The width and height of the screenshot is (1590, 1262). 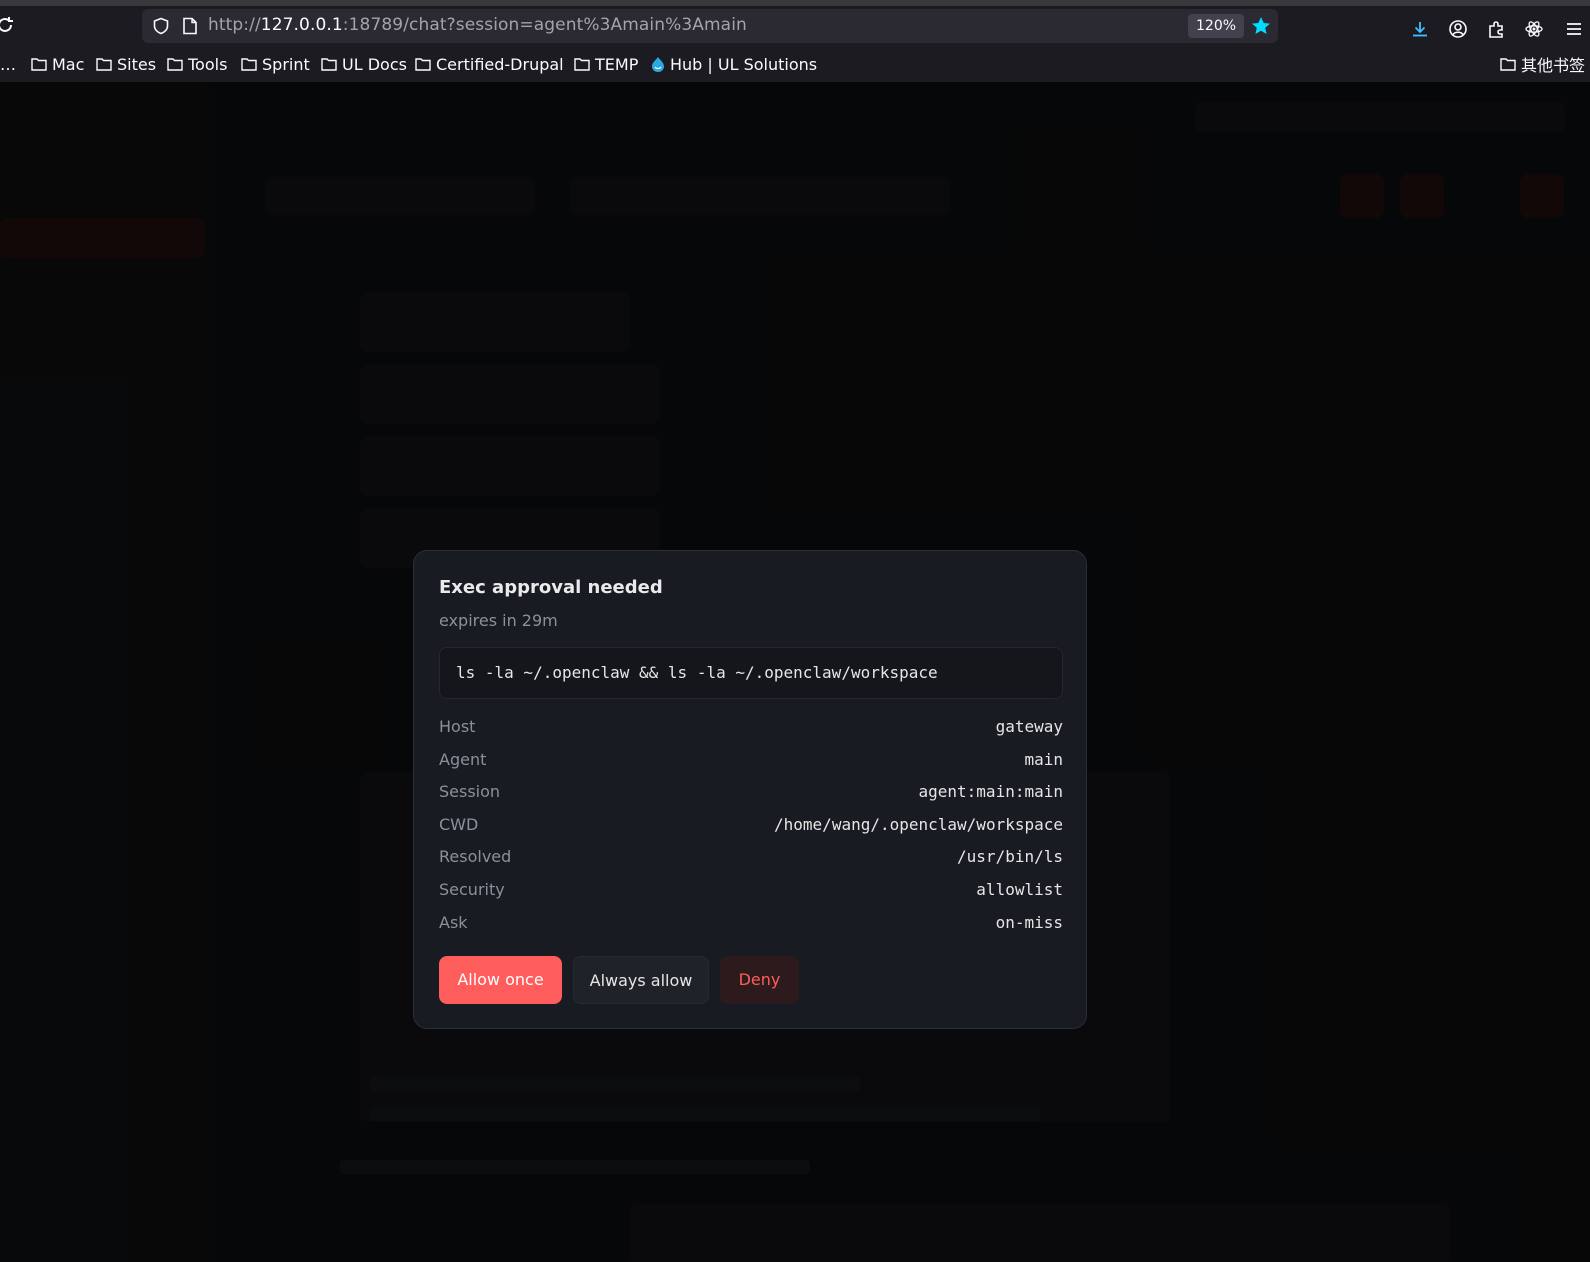 I want to click on deny-button: Deny, so click(x=759, y=980).